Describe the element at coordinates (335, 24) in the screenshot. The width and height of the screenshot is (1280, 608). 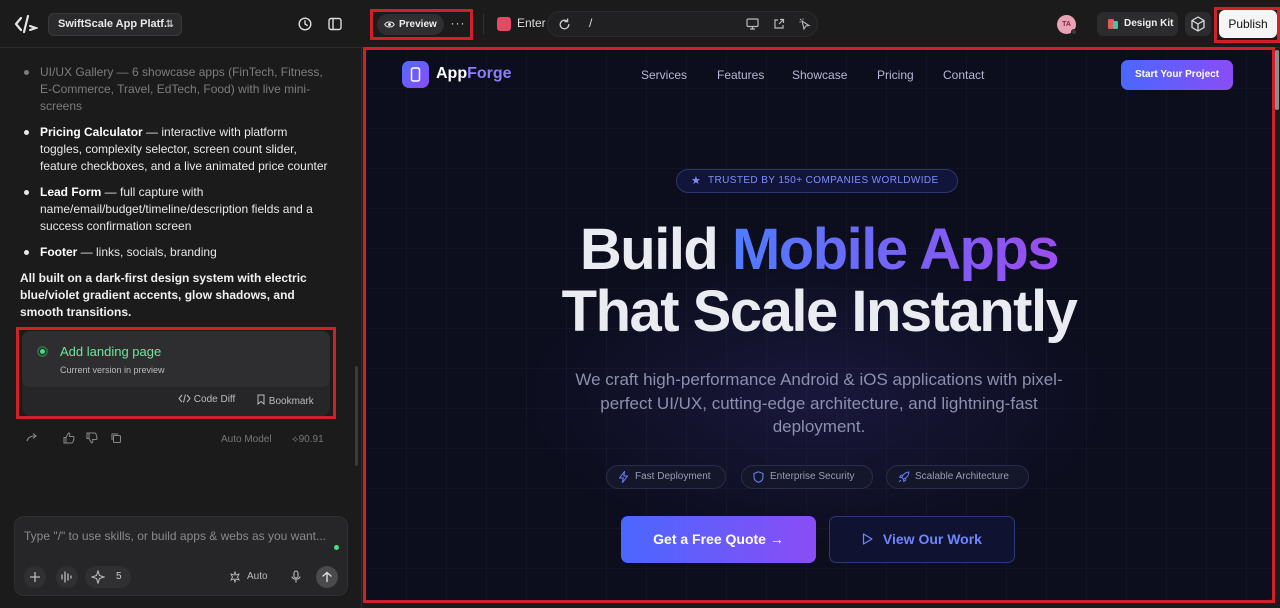
I see `sidebar-toggle-icon` at that location.